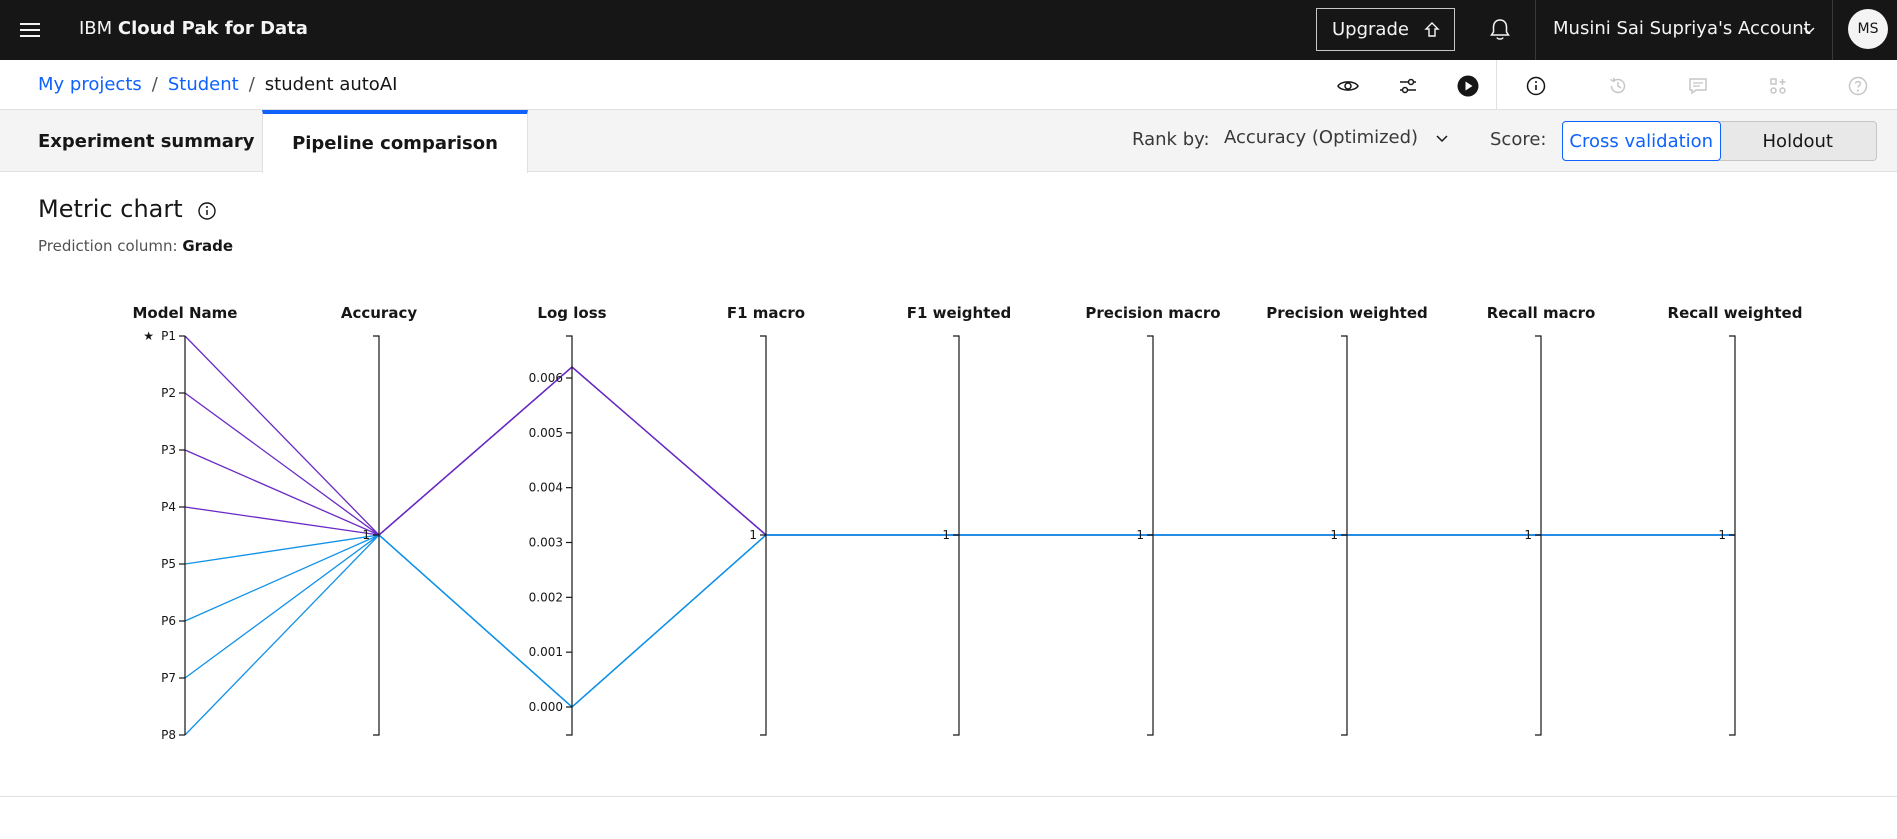 The width and height of the screenshot is (1897, 839). What do you see at coordinates (168, 450) in the screenshot?
I see `model-tick-label: P3` at bounding box center [168, 450].